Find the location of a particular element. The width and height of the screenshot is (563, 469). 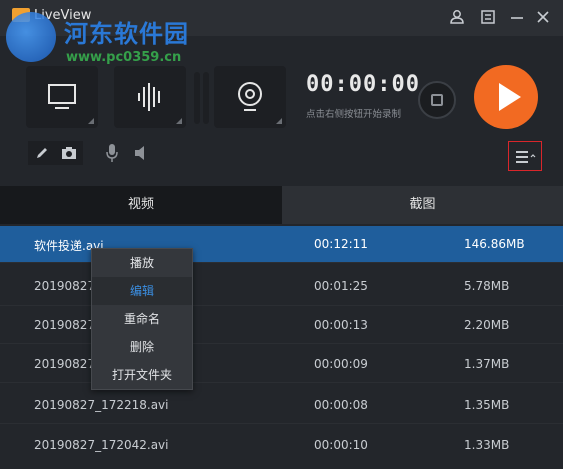

speaker-icon is located at coordinates (141, 153).